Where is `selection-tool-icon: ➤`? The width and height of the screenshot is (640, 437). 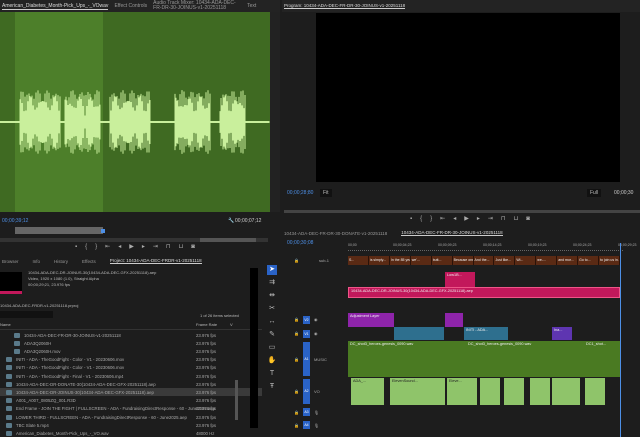 selection-tool-icon: ➤ is located at coordinates (272, 270).